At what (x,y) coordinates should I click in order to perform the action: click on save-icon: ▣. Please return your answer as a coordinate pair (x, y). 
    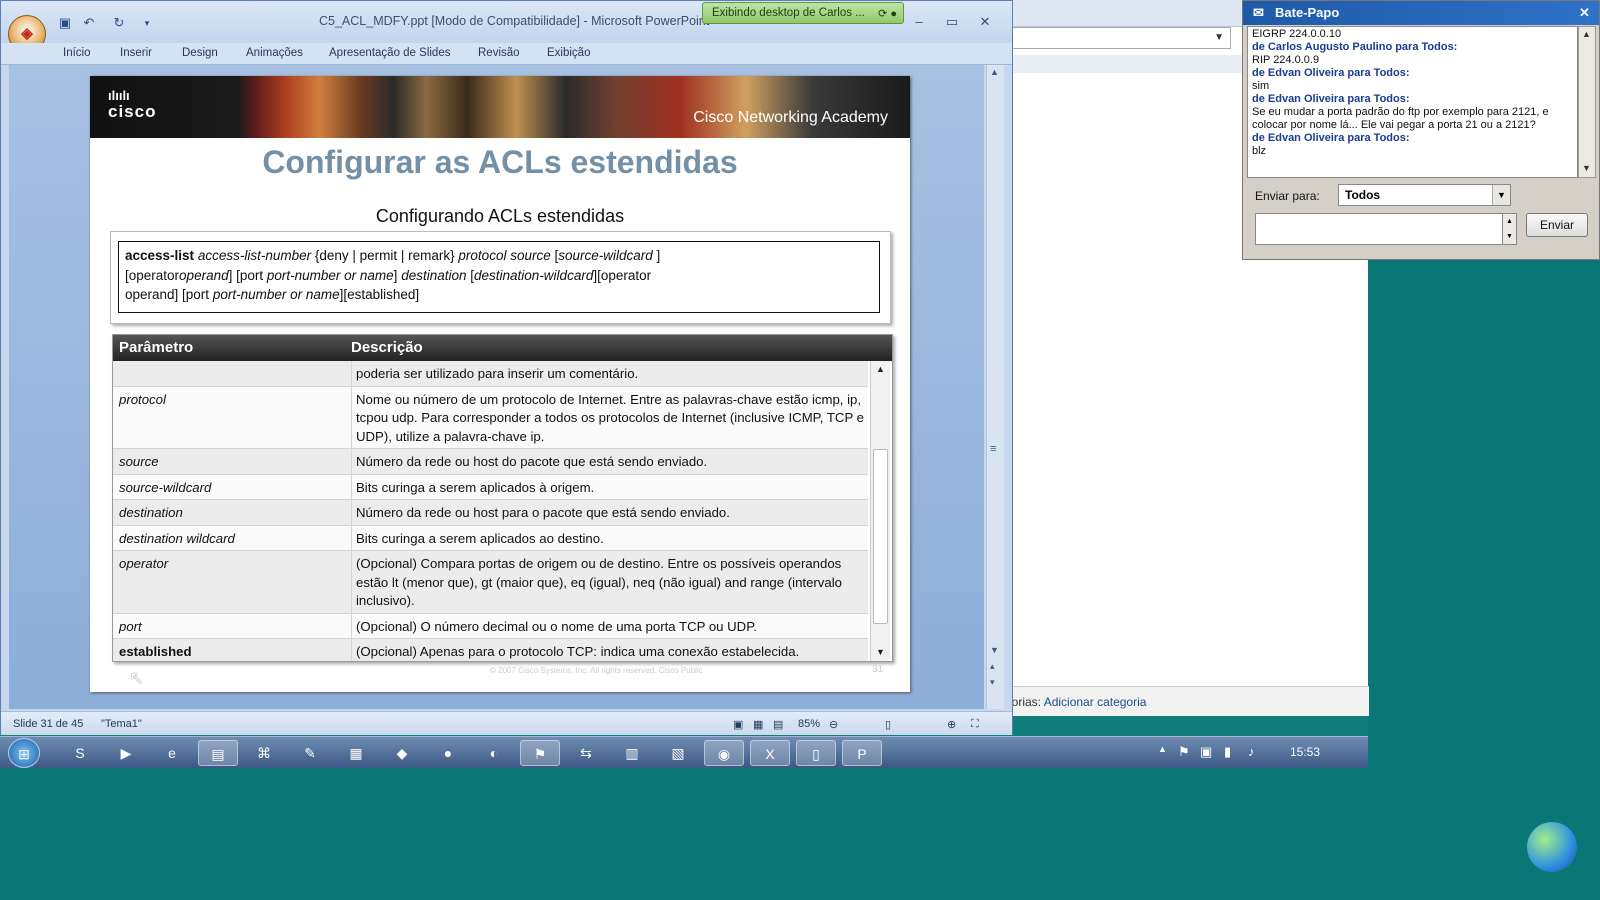
    Looking at the image, I should click on (65, 23).